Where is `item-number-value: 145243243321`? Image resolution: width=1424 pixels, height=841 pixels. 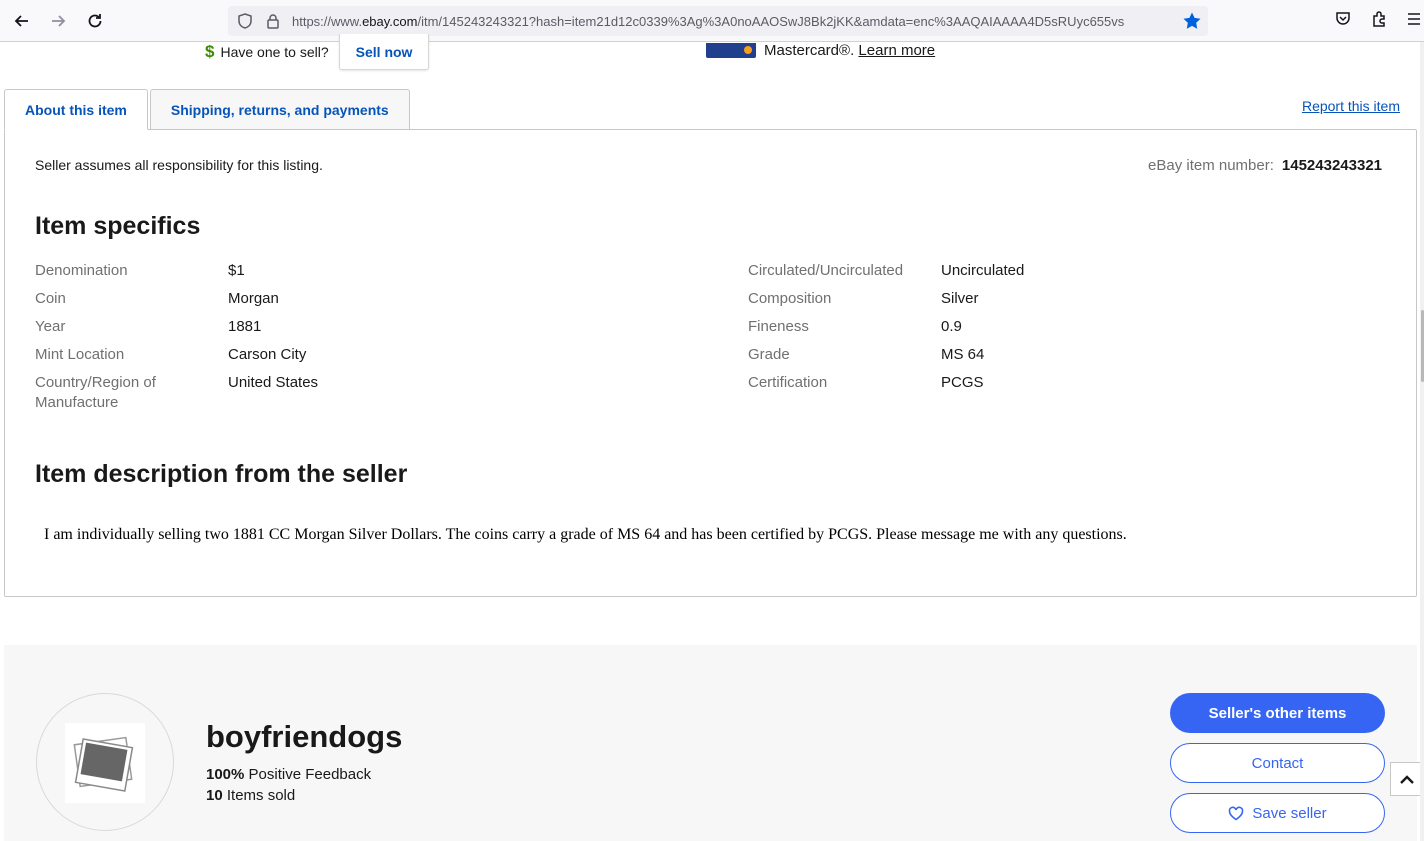
item-number-value: 145243243321 is located at coordinates (1331, 165).